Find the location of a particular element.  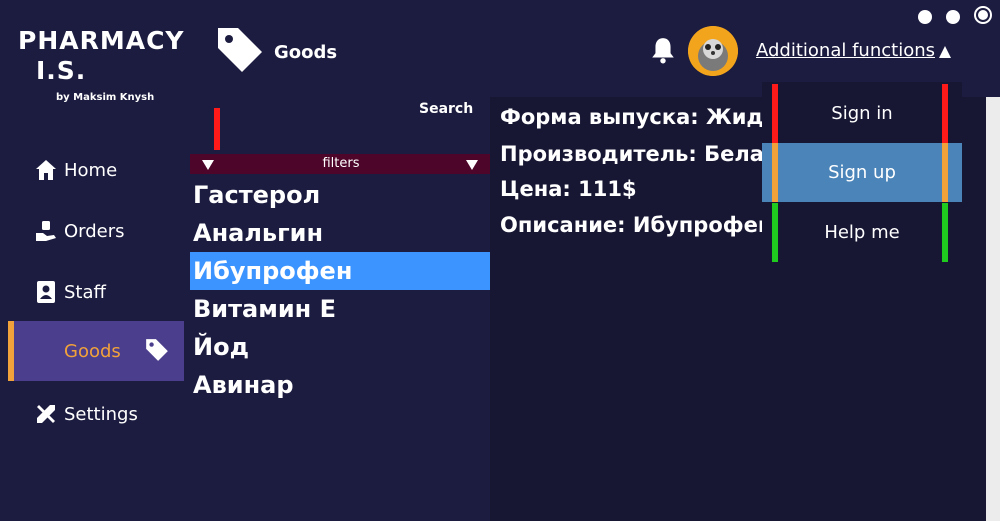

app-title: PHARMACY I.S. is located at coordinates (101, 56).